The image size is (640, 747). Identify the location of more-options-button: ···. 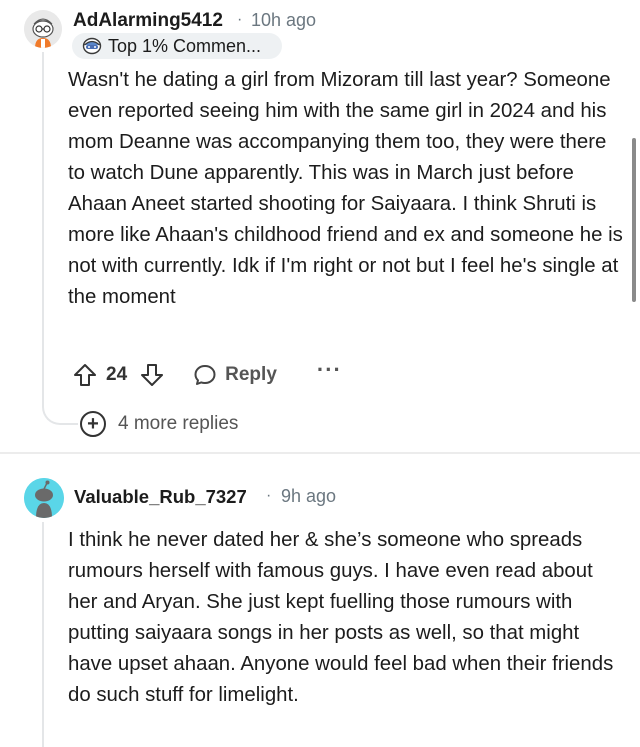
(329, 372).